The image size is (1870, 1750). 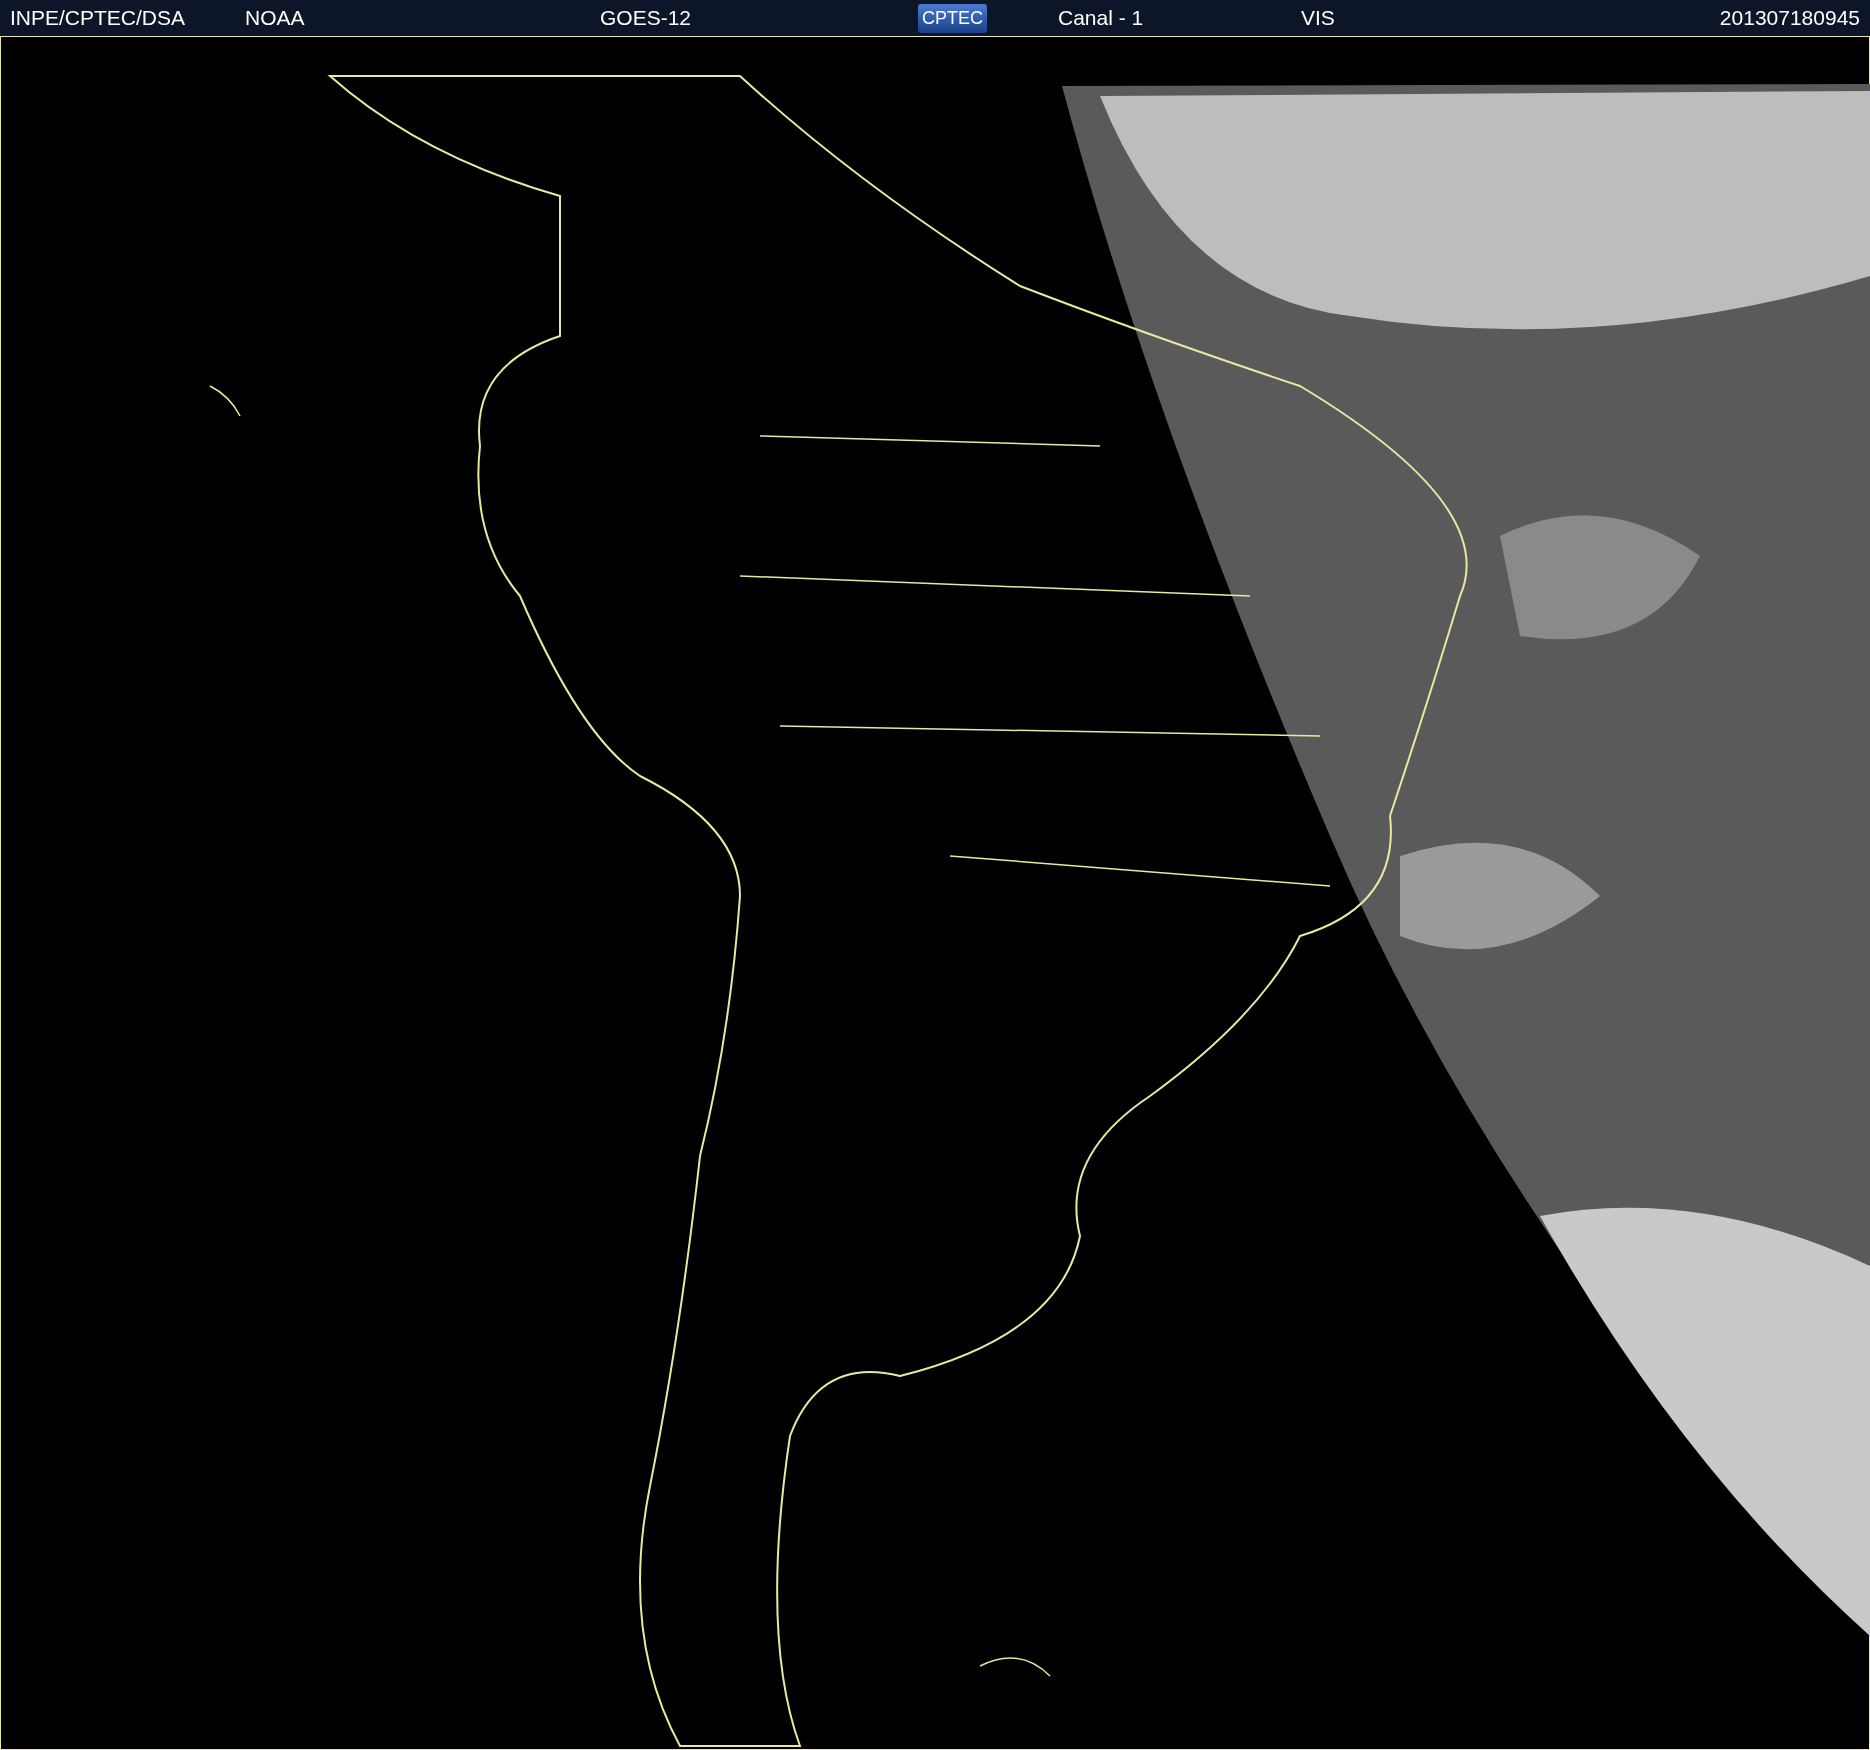 What do you see at coordinates (1789, 18) in the screenshot?
I see `header-label: 201307180945` at bounding box center [1789, 18].